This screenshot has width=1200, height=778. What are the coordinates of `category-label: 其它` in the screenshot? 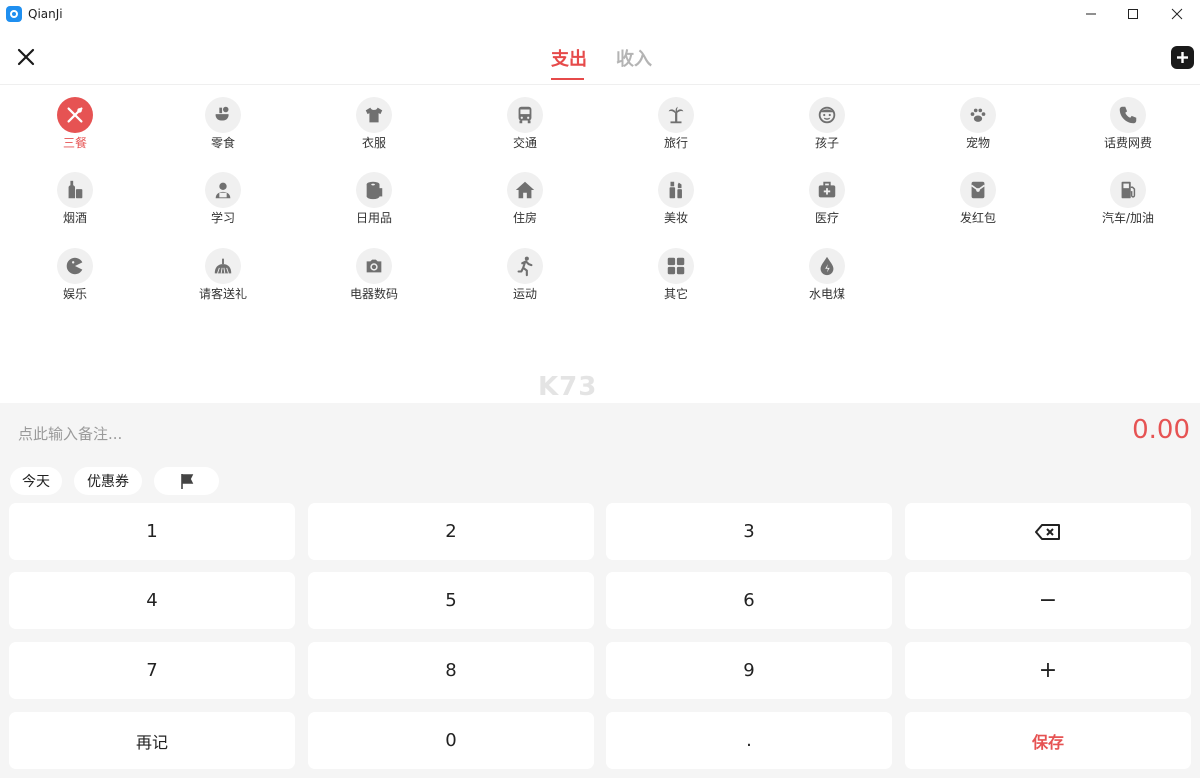 It's located at (675, 294).